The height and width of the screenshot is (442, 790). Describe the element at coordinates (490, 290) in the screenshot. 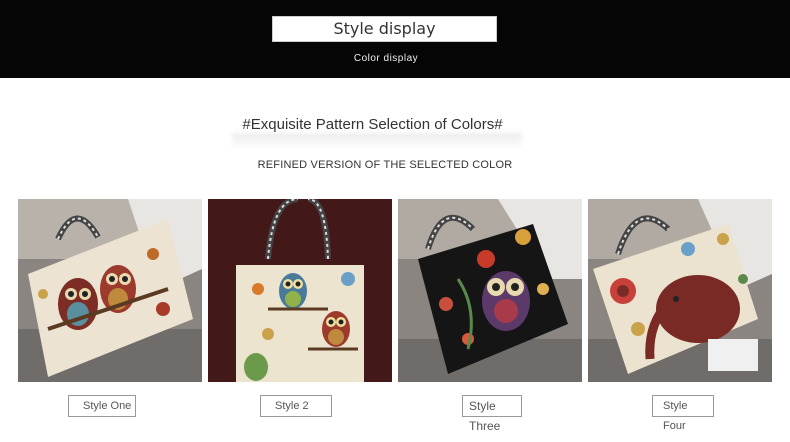

I see `product-image-style-three` at that location.